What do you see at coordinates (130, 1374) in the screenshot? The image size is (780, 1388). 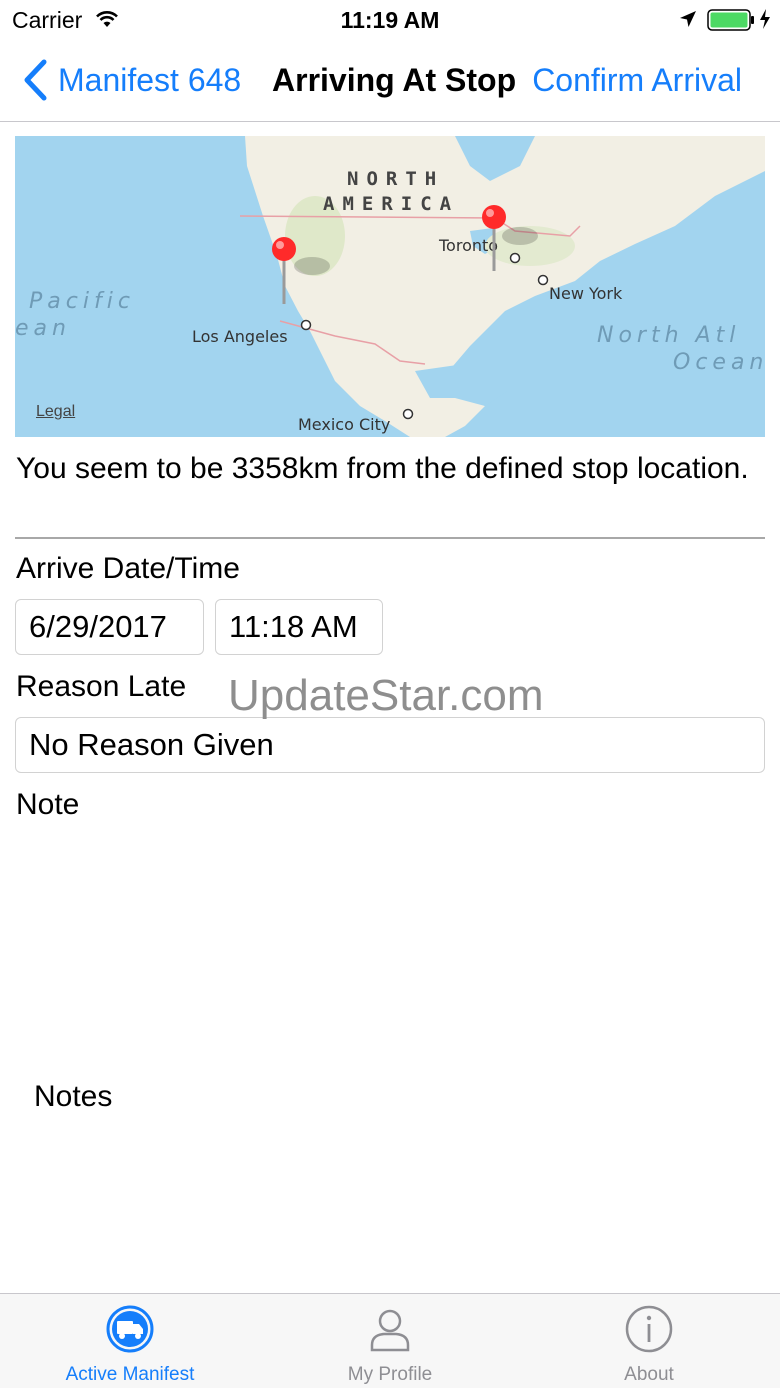 I see `tab-label-active-manifest: Active Manifest` at bounding box center [130, 1374].